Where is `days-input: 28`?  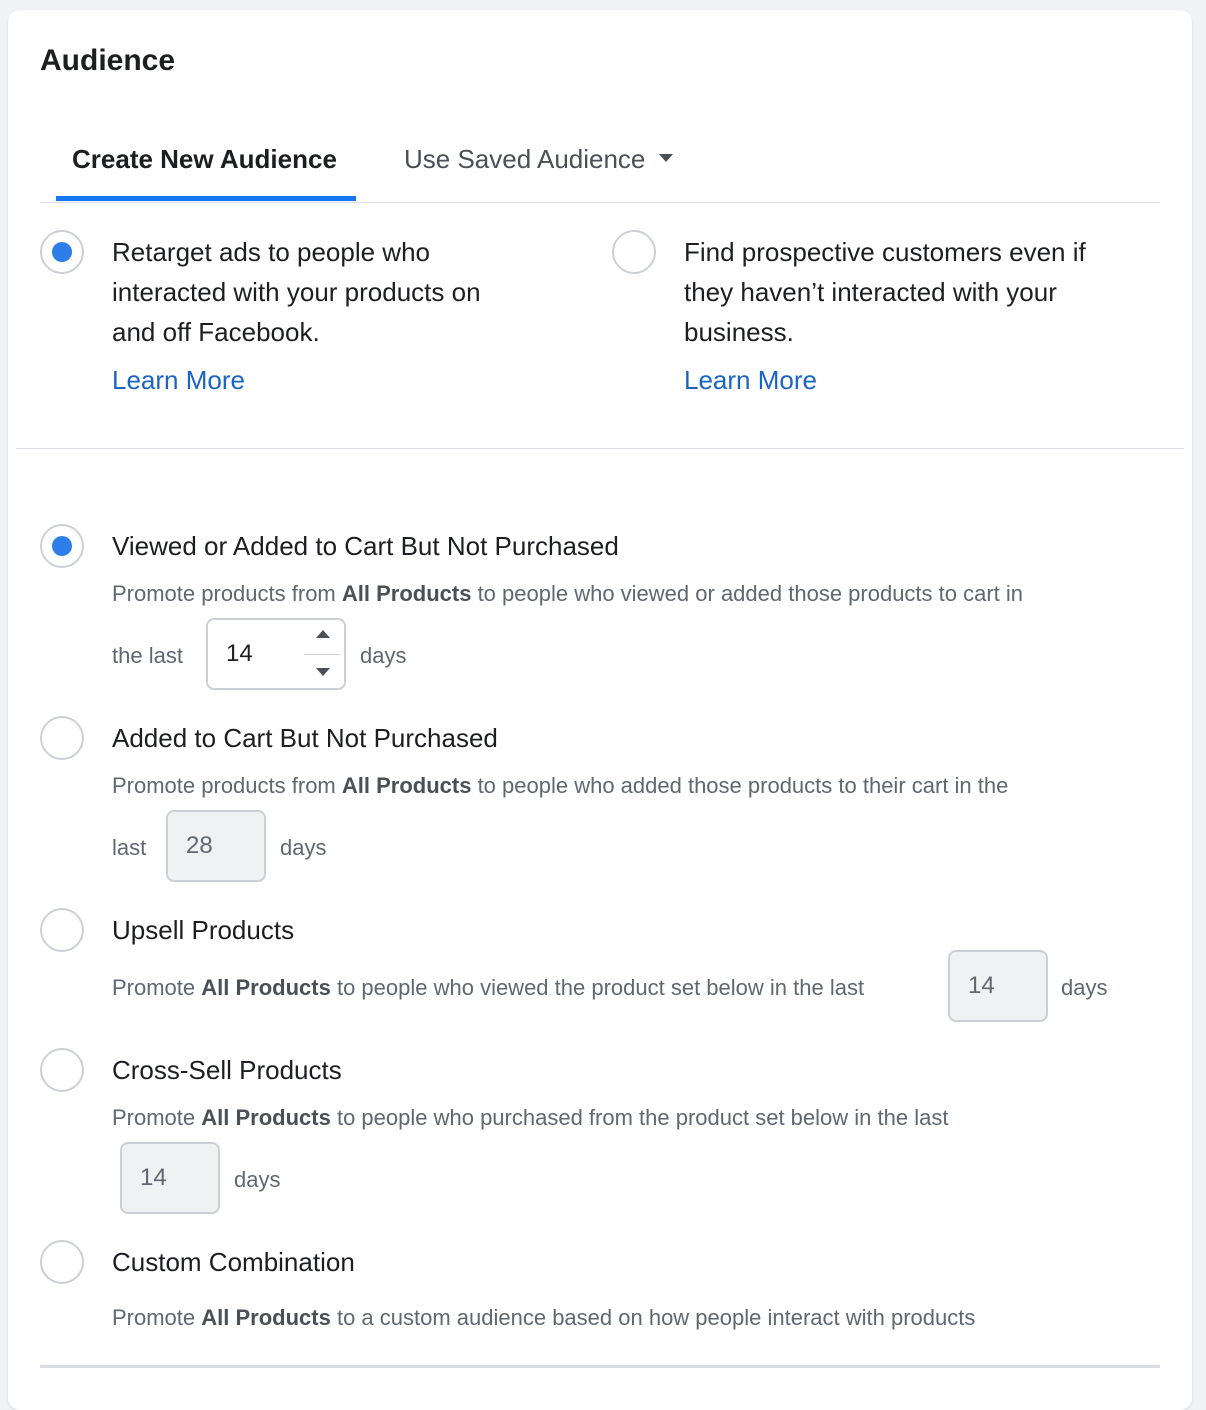
days-input: 28 is located at coordinates (216, 846).